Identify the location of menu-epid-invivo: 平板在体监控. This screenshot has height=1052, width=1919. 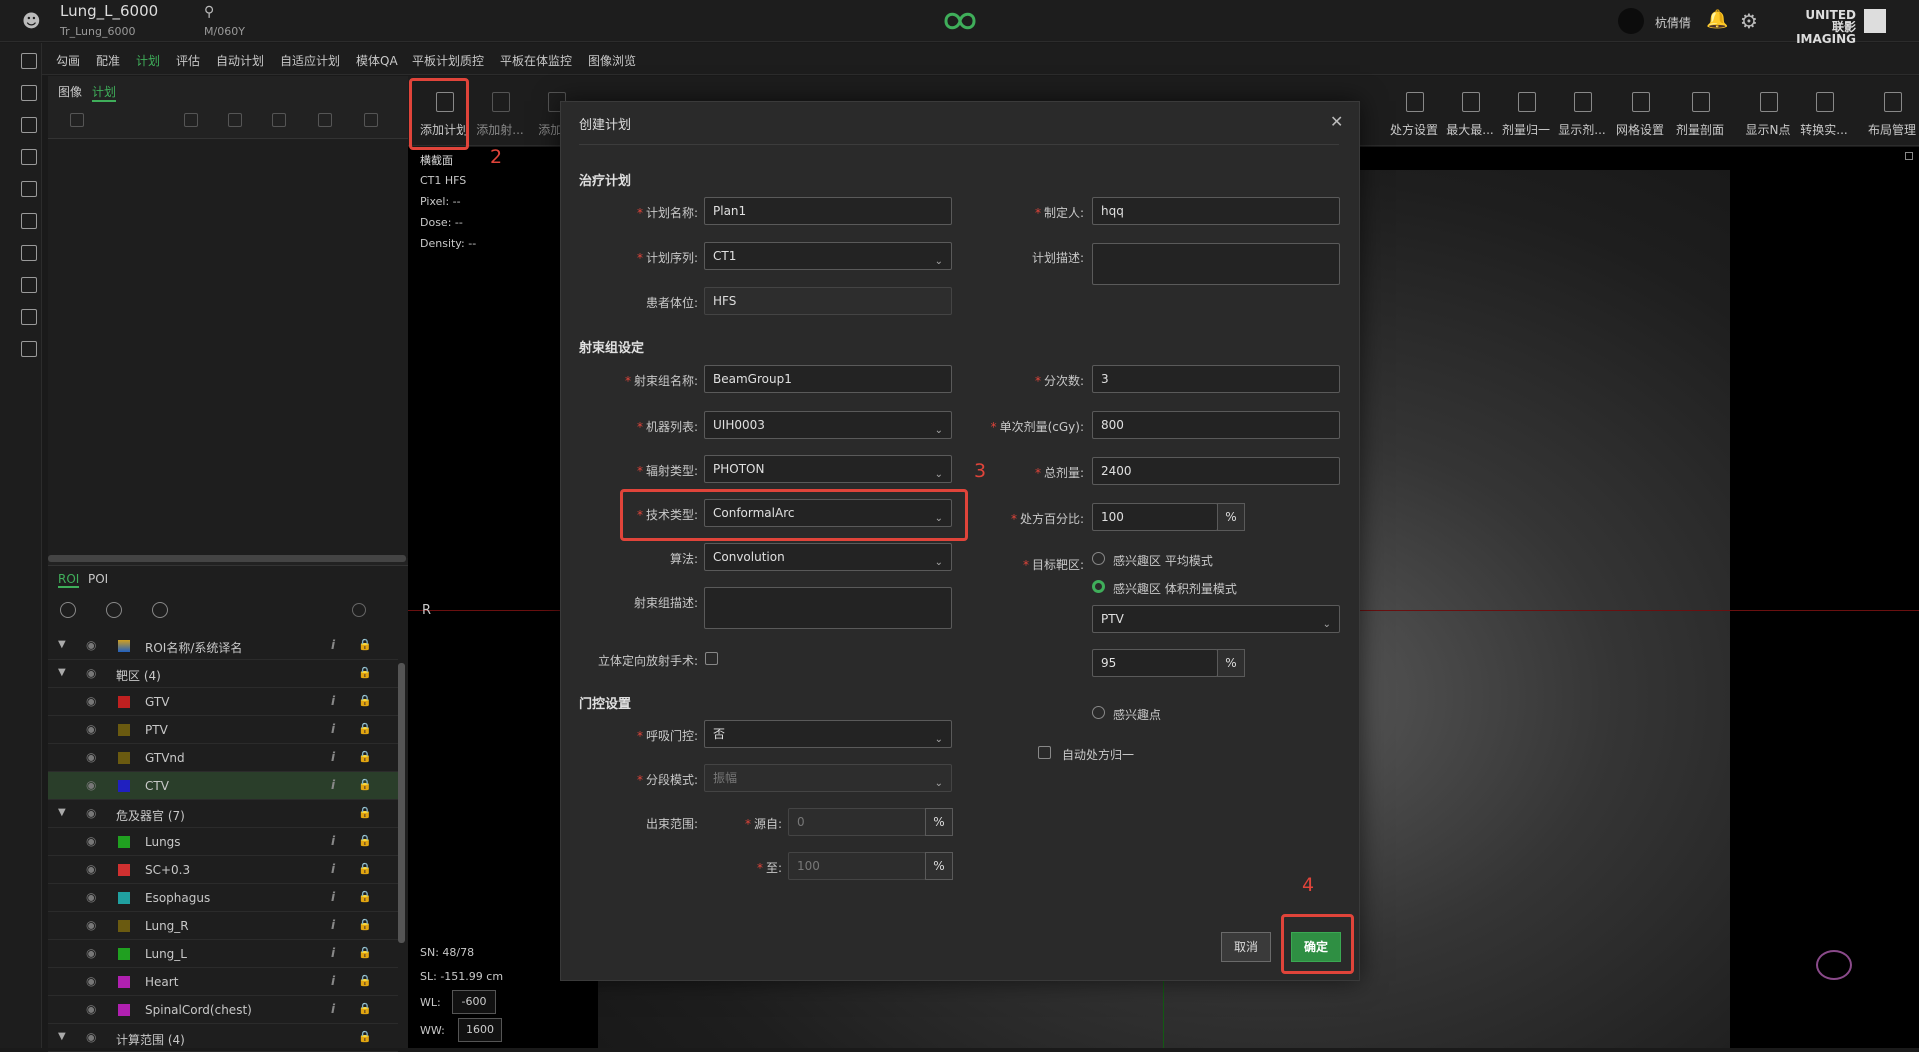
(536, 60).